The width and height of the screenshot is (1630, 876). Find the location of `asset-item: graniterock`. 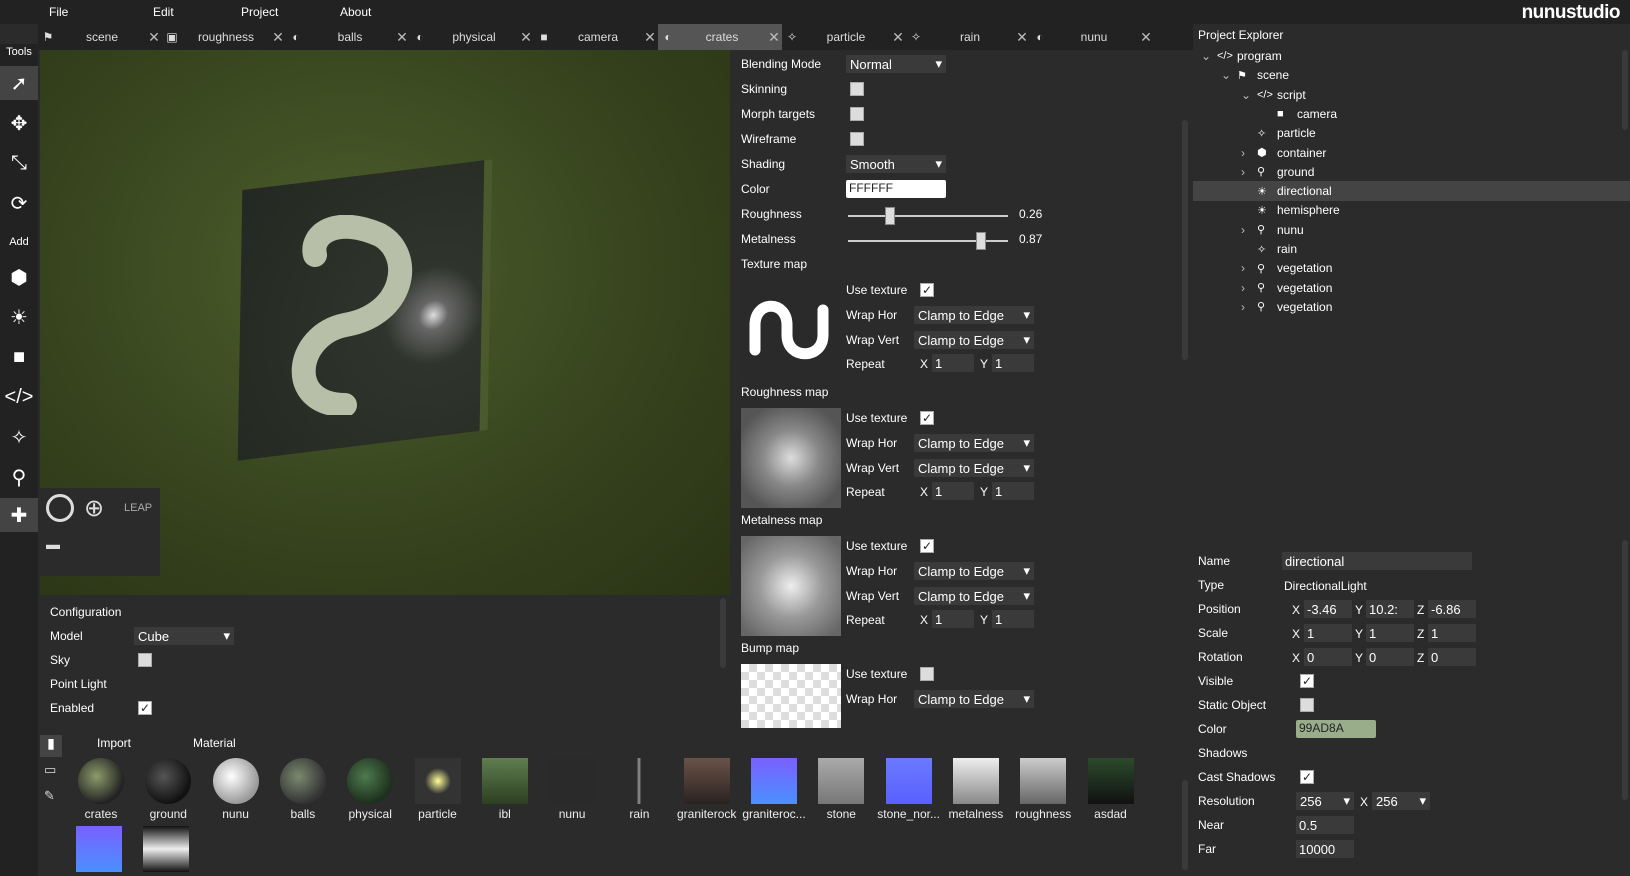

asset-item: graniterock is located at coordinates (707, 789).